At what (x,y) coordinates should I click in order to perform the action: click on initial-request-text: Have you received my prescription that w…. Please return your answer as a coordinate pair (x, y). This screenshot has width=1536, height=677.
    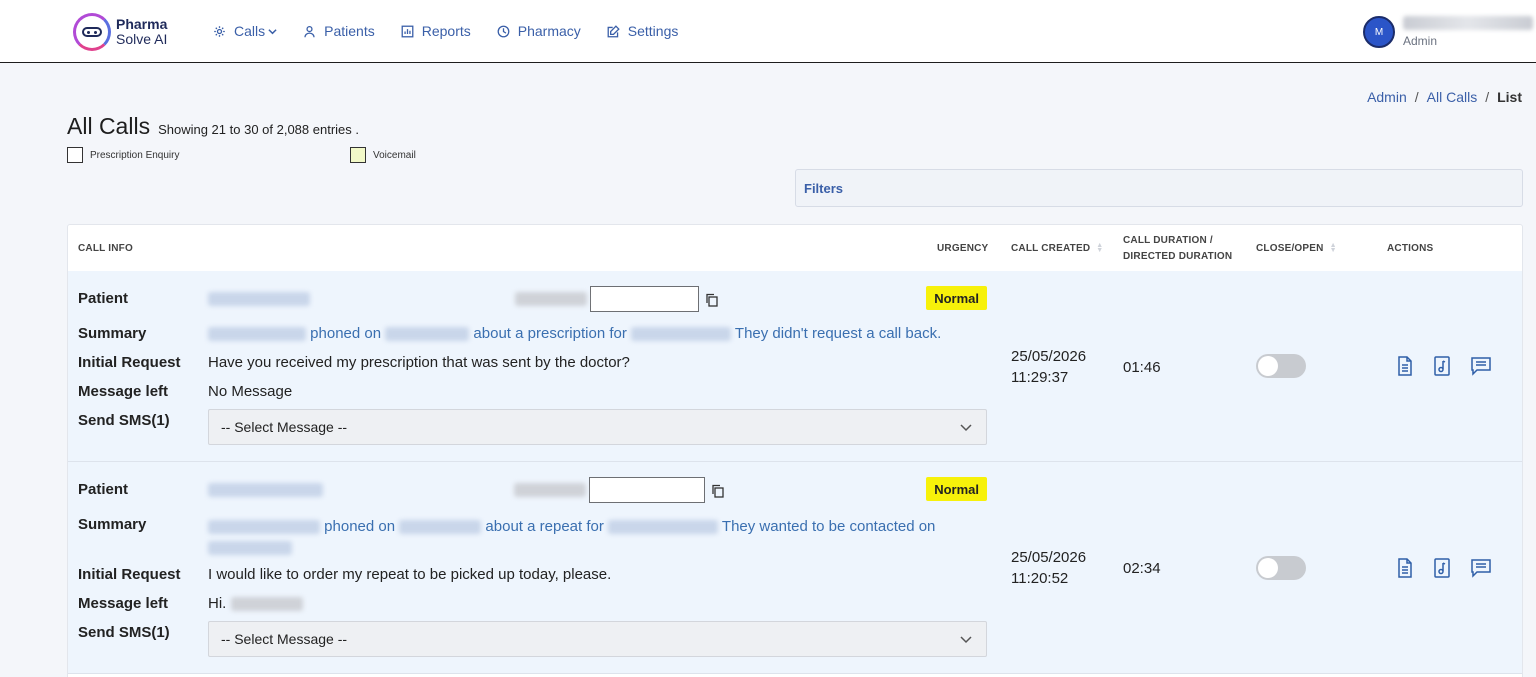
    Looking at the image, I should click on (419, 362).